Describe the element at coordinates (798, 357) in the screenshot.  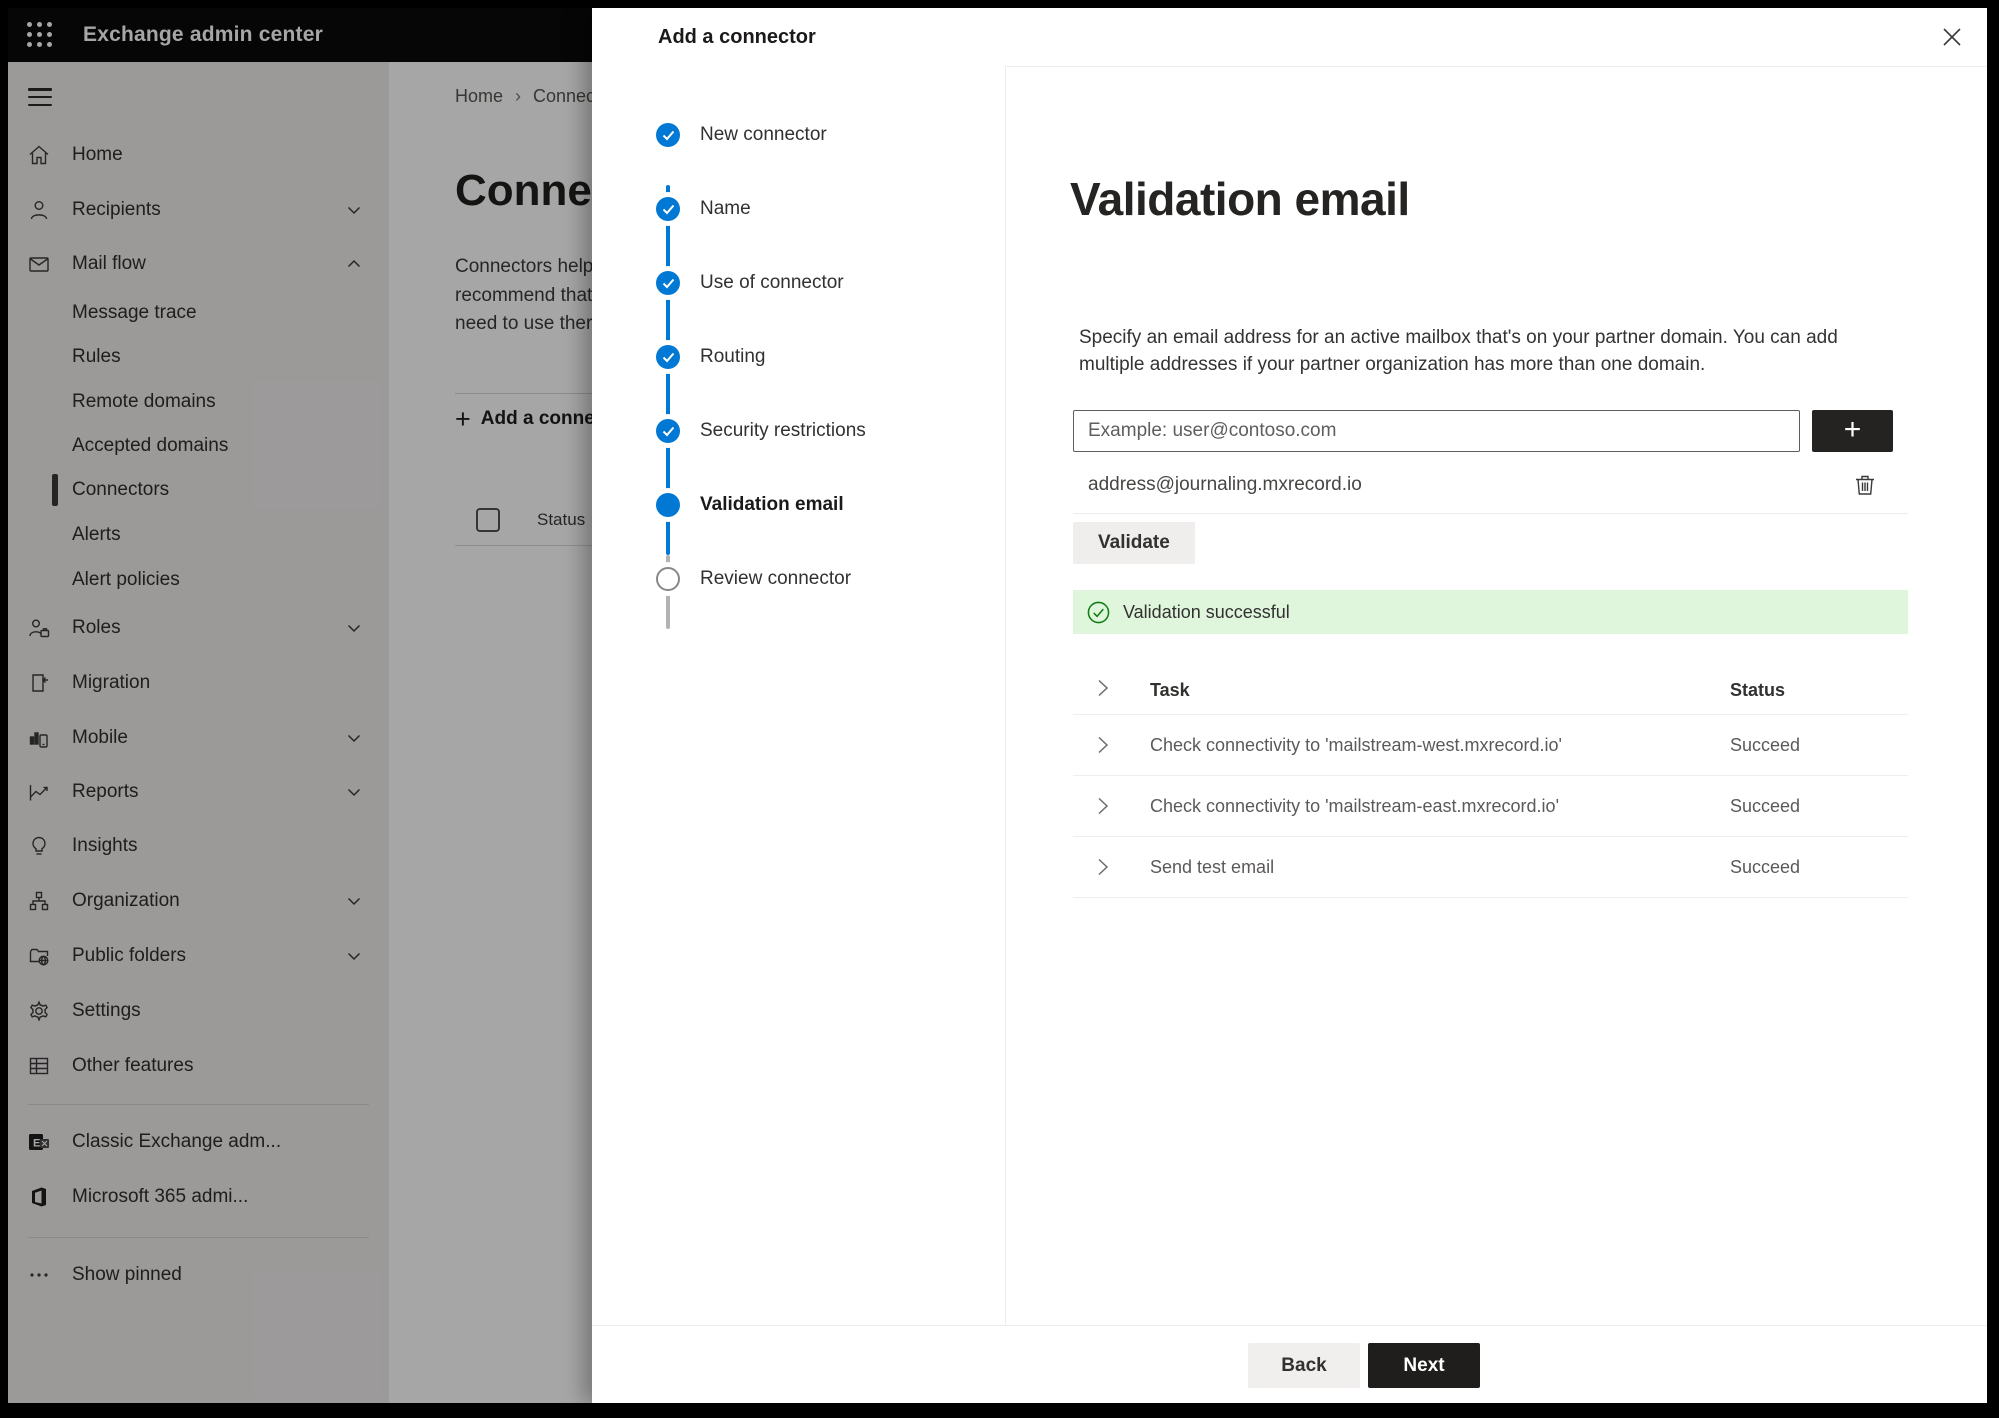
I see `wizard-step-routing: Routing` at that location.